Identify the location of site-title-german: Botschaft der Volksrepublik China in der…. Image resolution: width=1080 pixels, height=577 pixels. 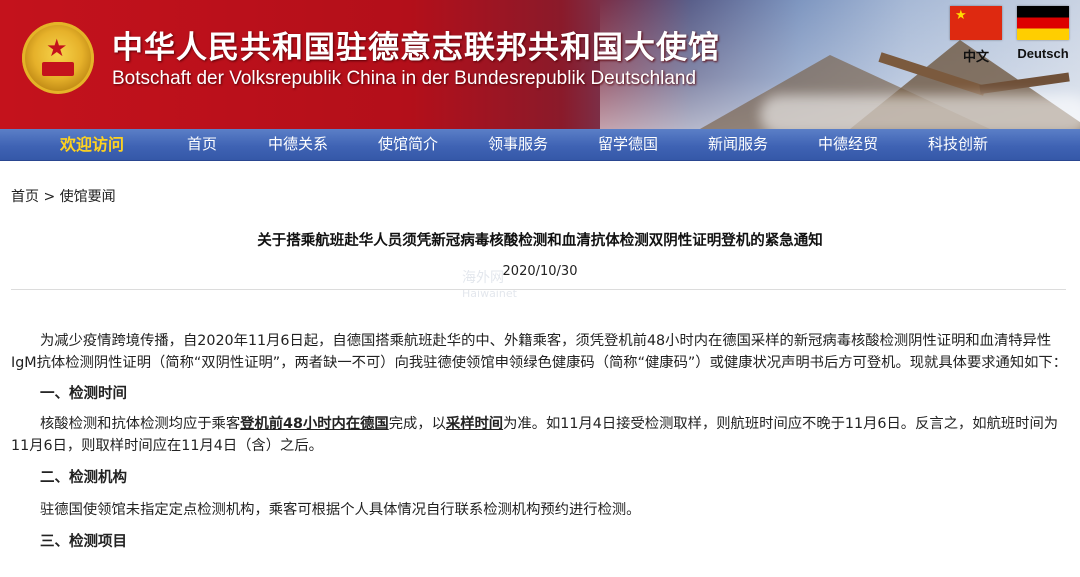
(404, 78).